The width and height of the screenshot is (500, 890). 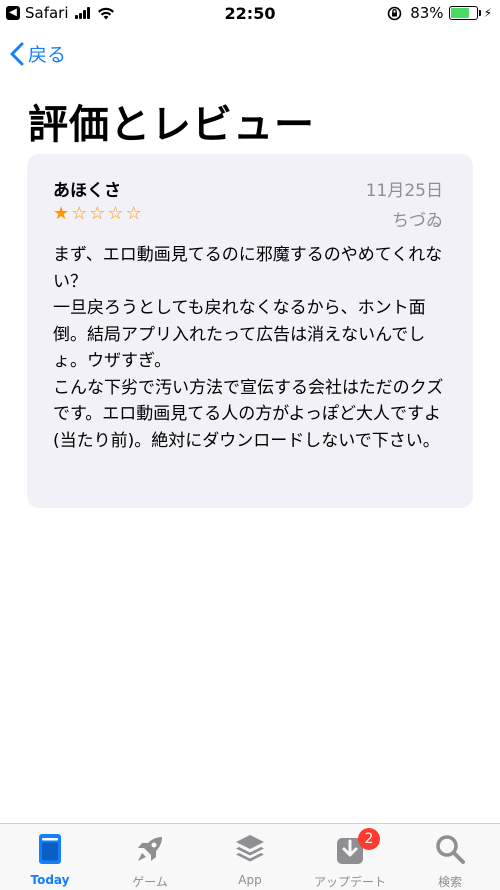 I want to click on battery-percent: 83%, so click(x=427, y=13).